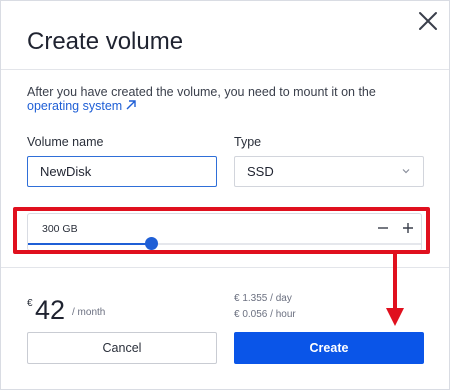 The image size is (450, 390). What do you see at coordinates (260, 171) in the screenshot?
I see `type-selected-value: SSD` at bounding box center [260, 171].